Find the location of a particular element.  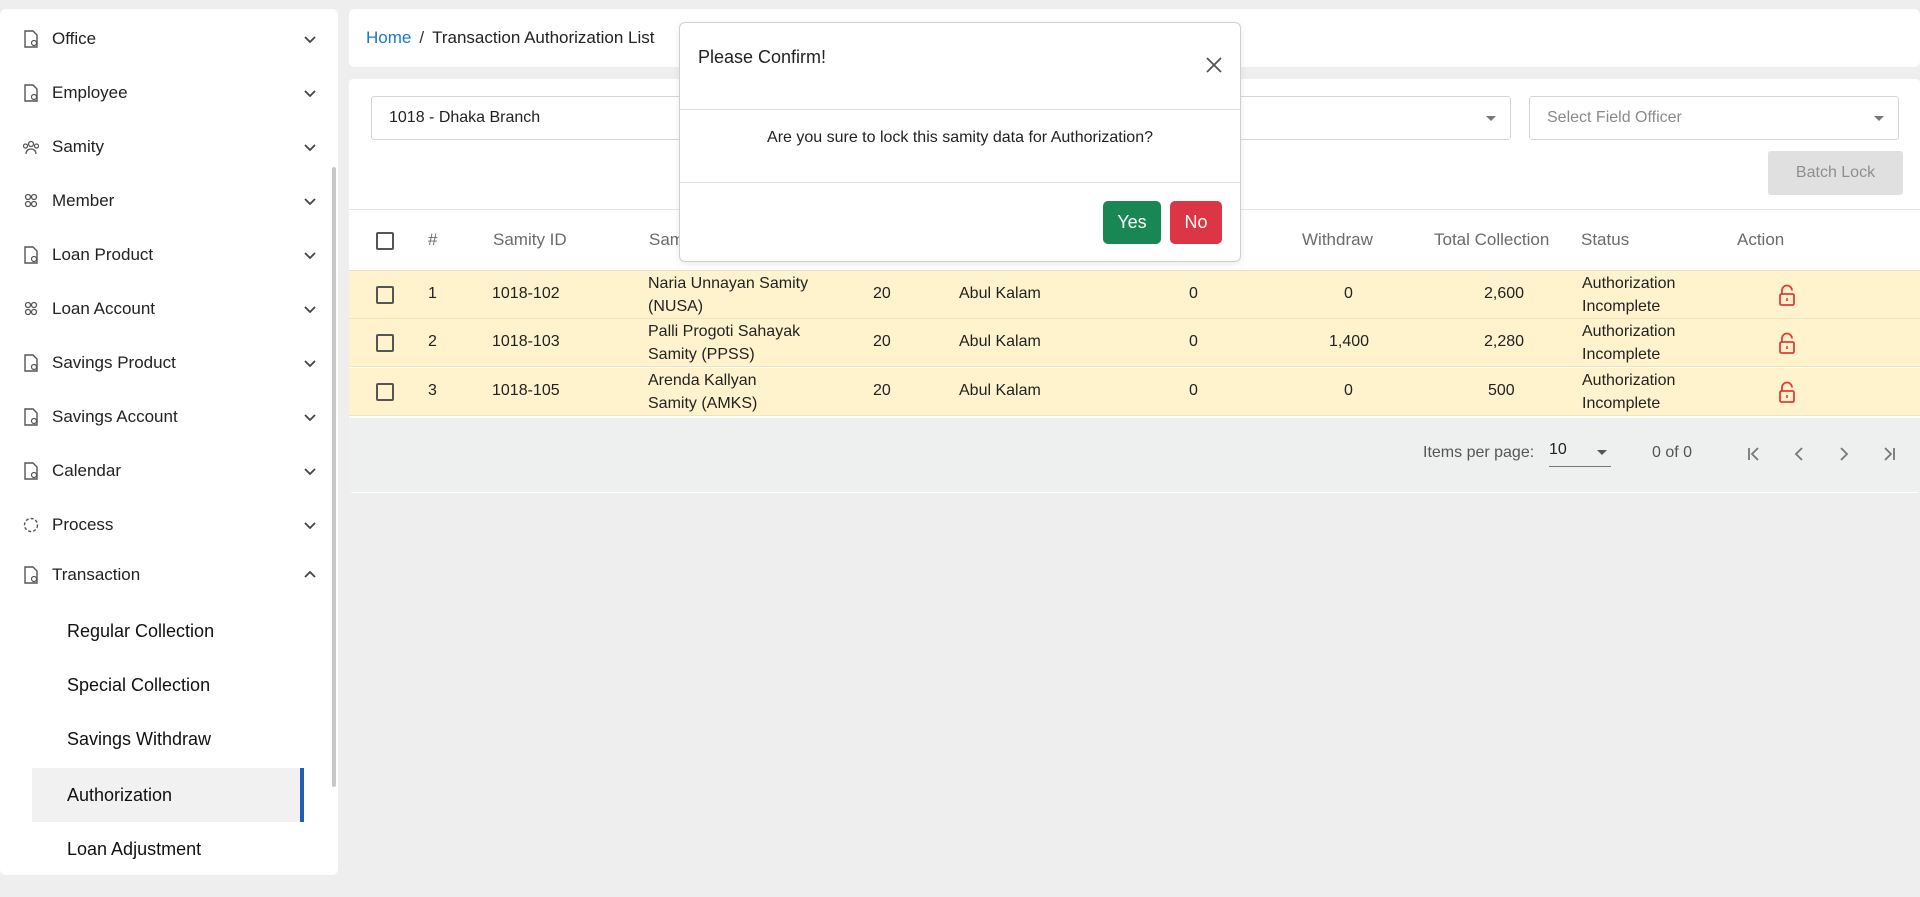

samity-select is located at coordinates (1370, 118).